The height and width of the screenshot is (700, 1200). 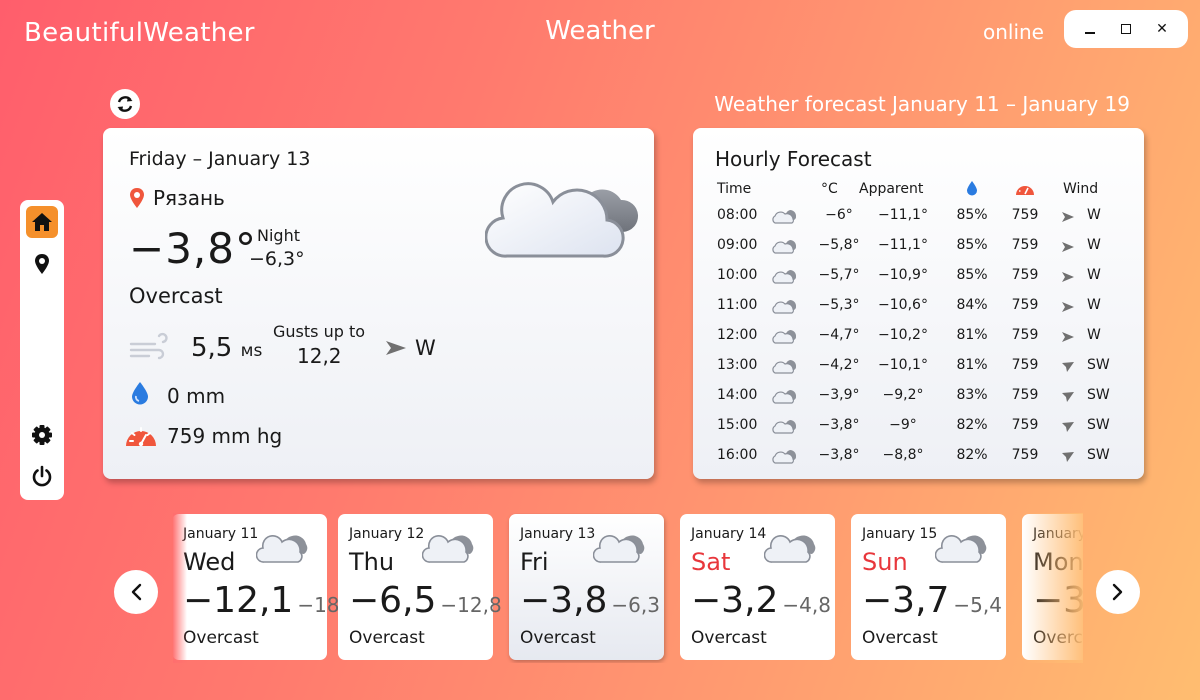 I want to click on hourly-humidity: 83%, so click(x=972, y=395).